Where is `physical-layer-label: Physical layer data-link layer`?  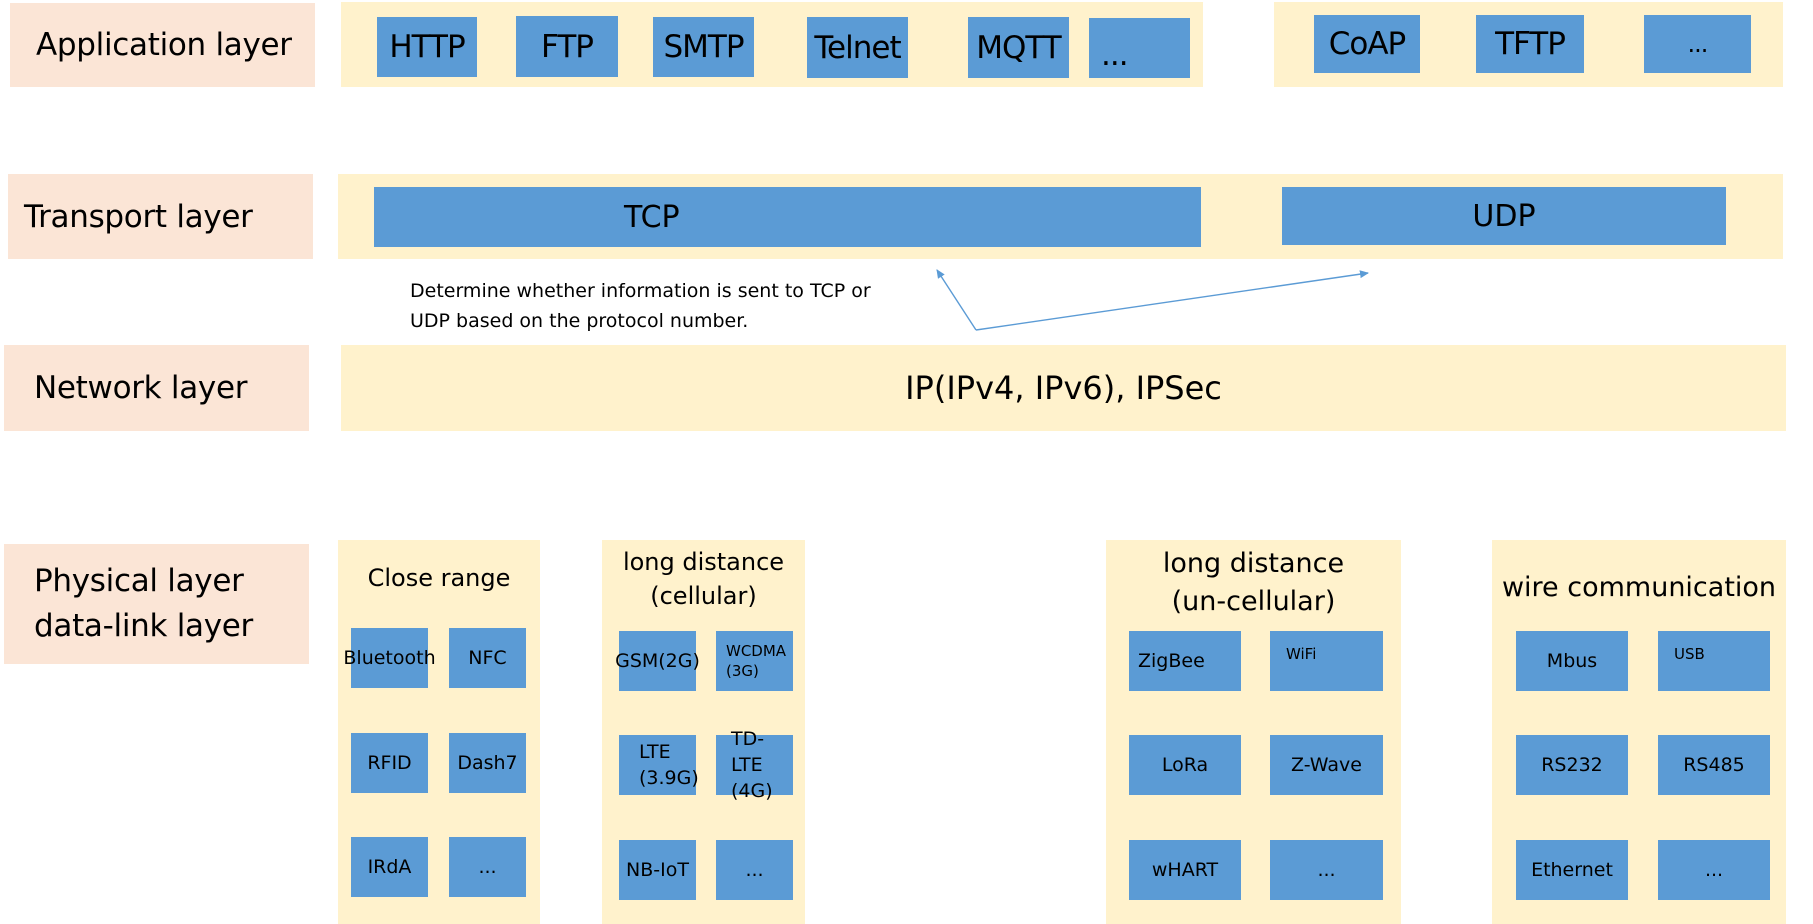 physical-layer-label: Physical layer data-link layer is located at coordinates (156, 604).